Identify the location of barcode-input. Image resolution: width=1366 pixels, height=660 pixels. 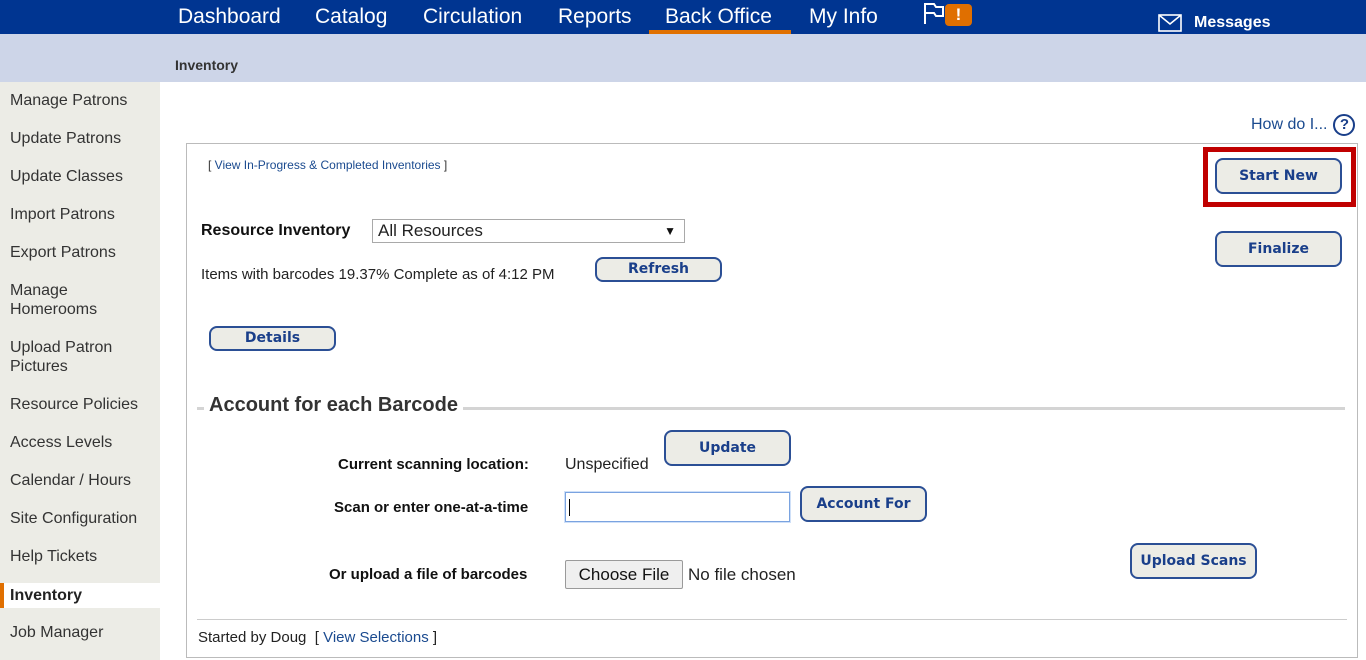
(677, 507).